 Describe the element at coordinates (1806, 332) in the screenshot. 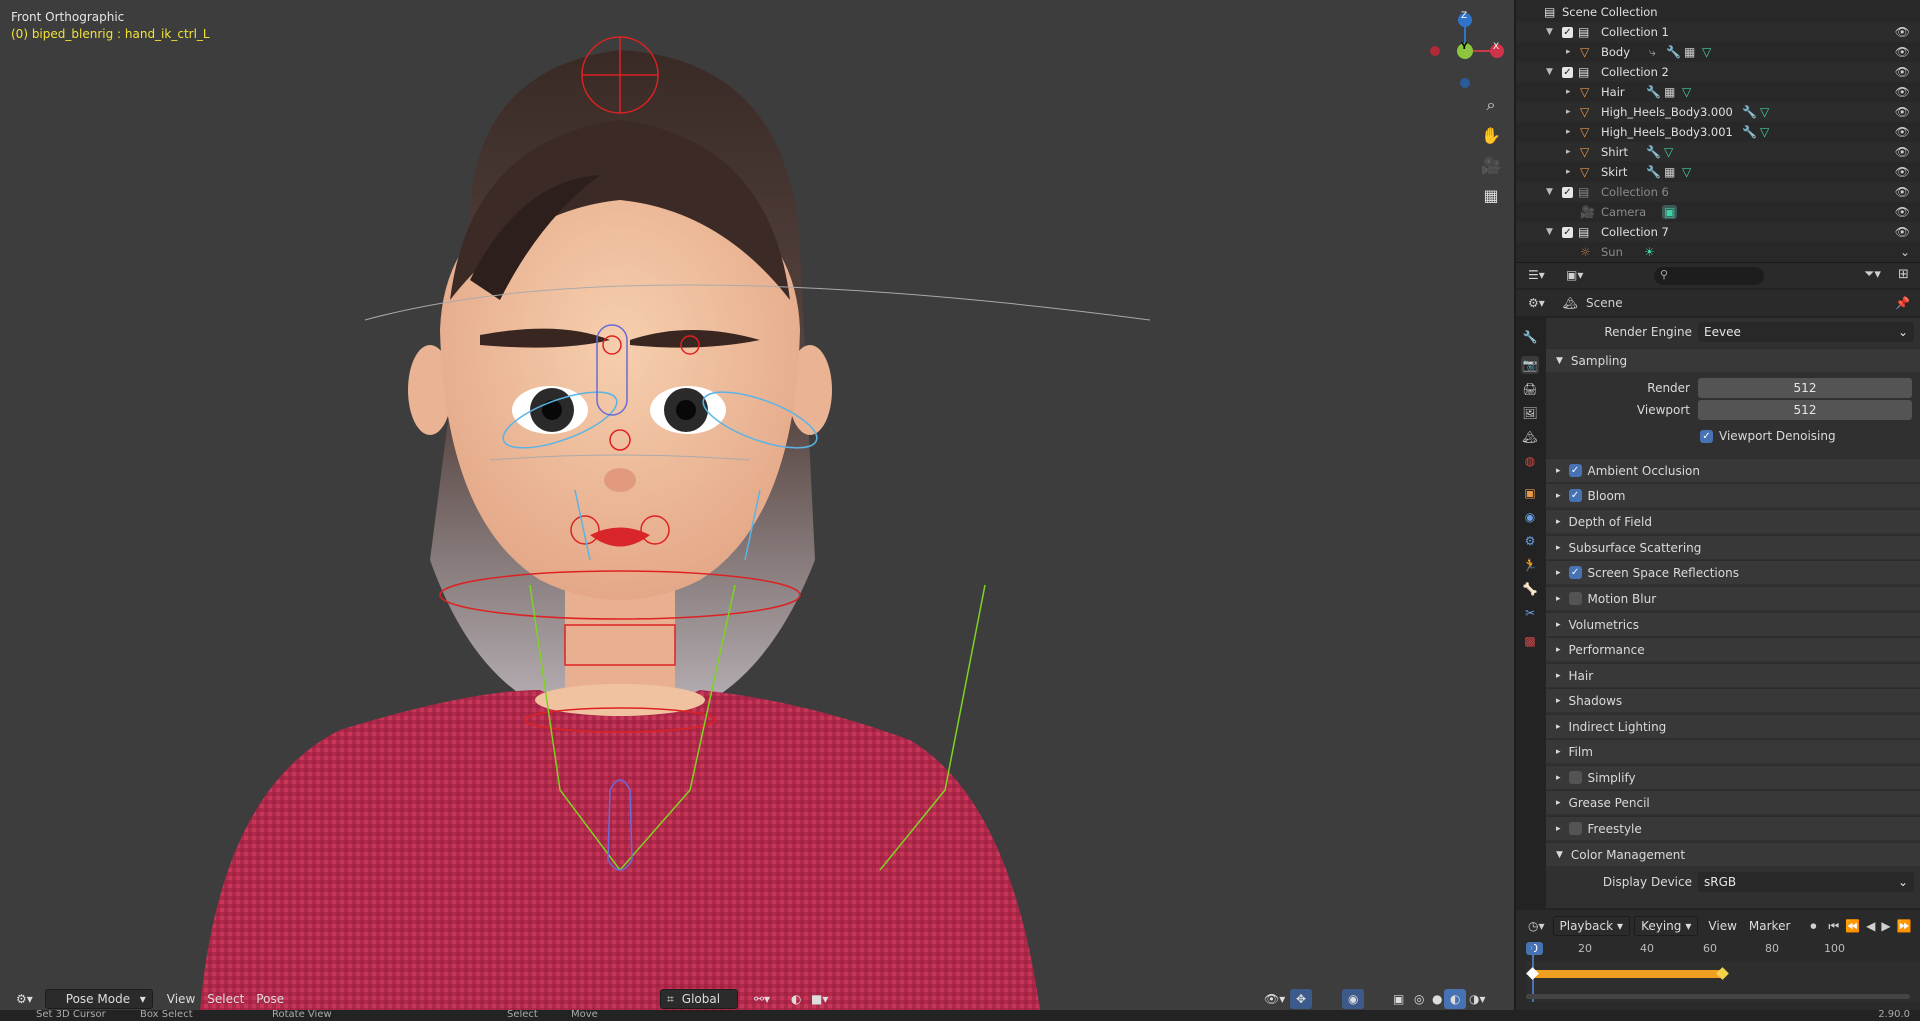

I see `render-engine-select: Eevee ⌄` at that location.